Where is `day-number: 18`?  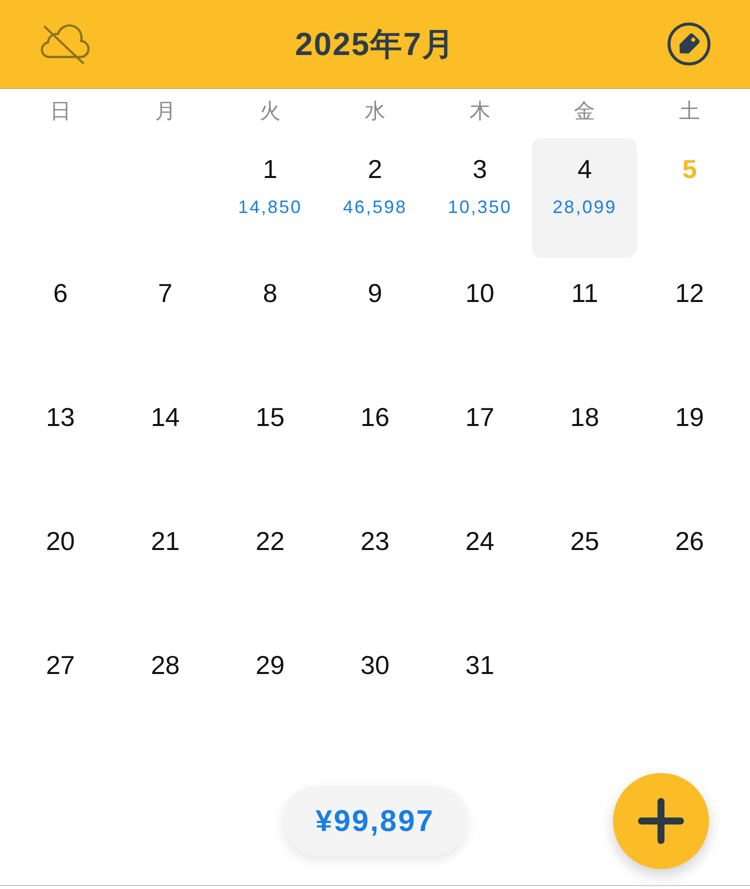
day-number: 18 is located at coordinates (585, 417).